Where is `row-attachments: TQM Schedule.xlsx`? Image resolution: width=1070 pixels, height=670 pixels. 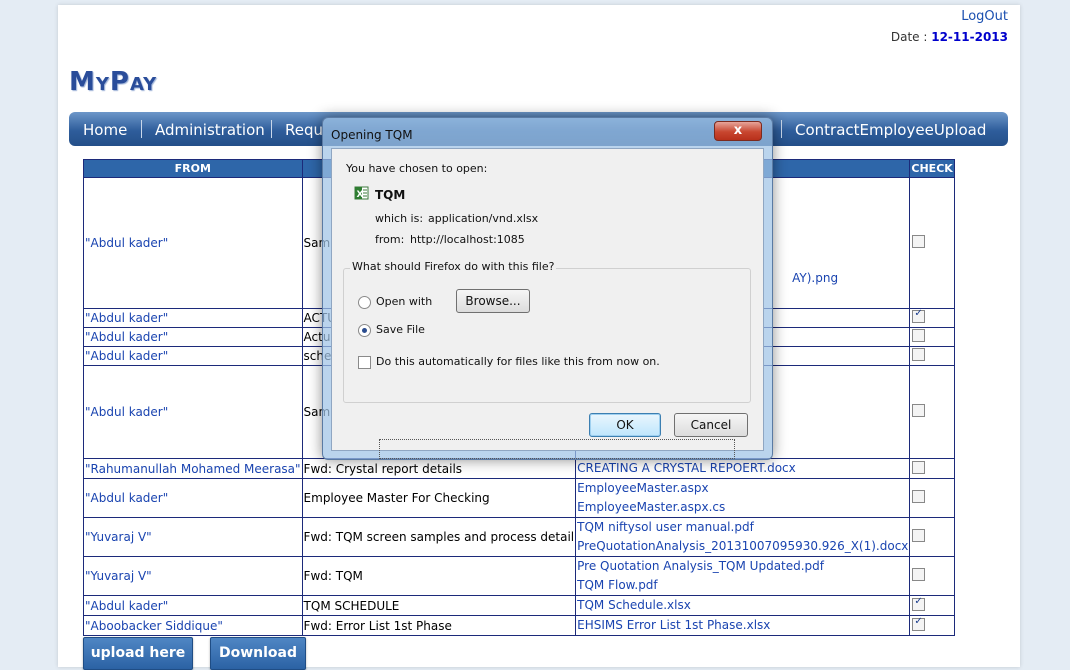
row-attachments: TQM Schedule.xlsx is located at coordinates (743, 605).